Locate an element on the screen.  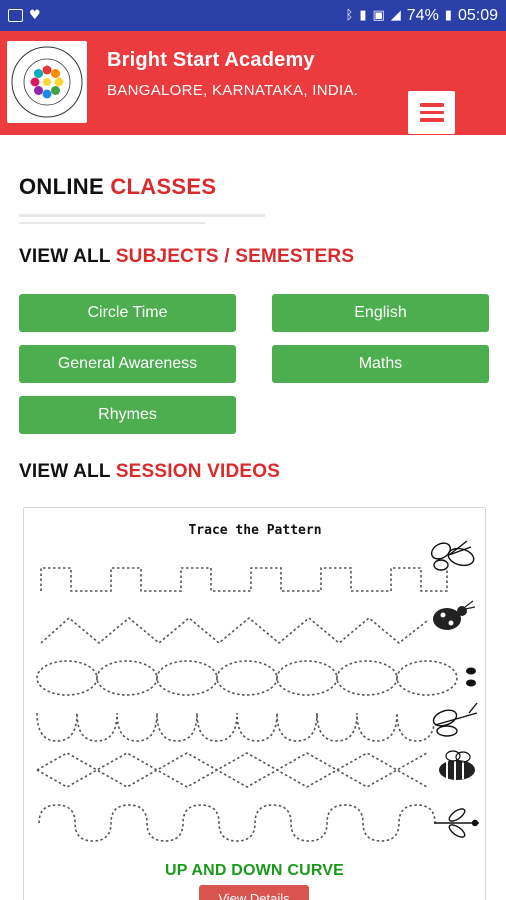
page-title-part1: ONLINE is located at coordinates (61, 186).